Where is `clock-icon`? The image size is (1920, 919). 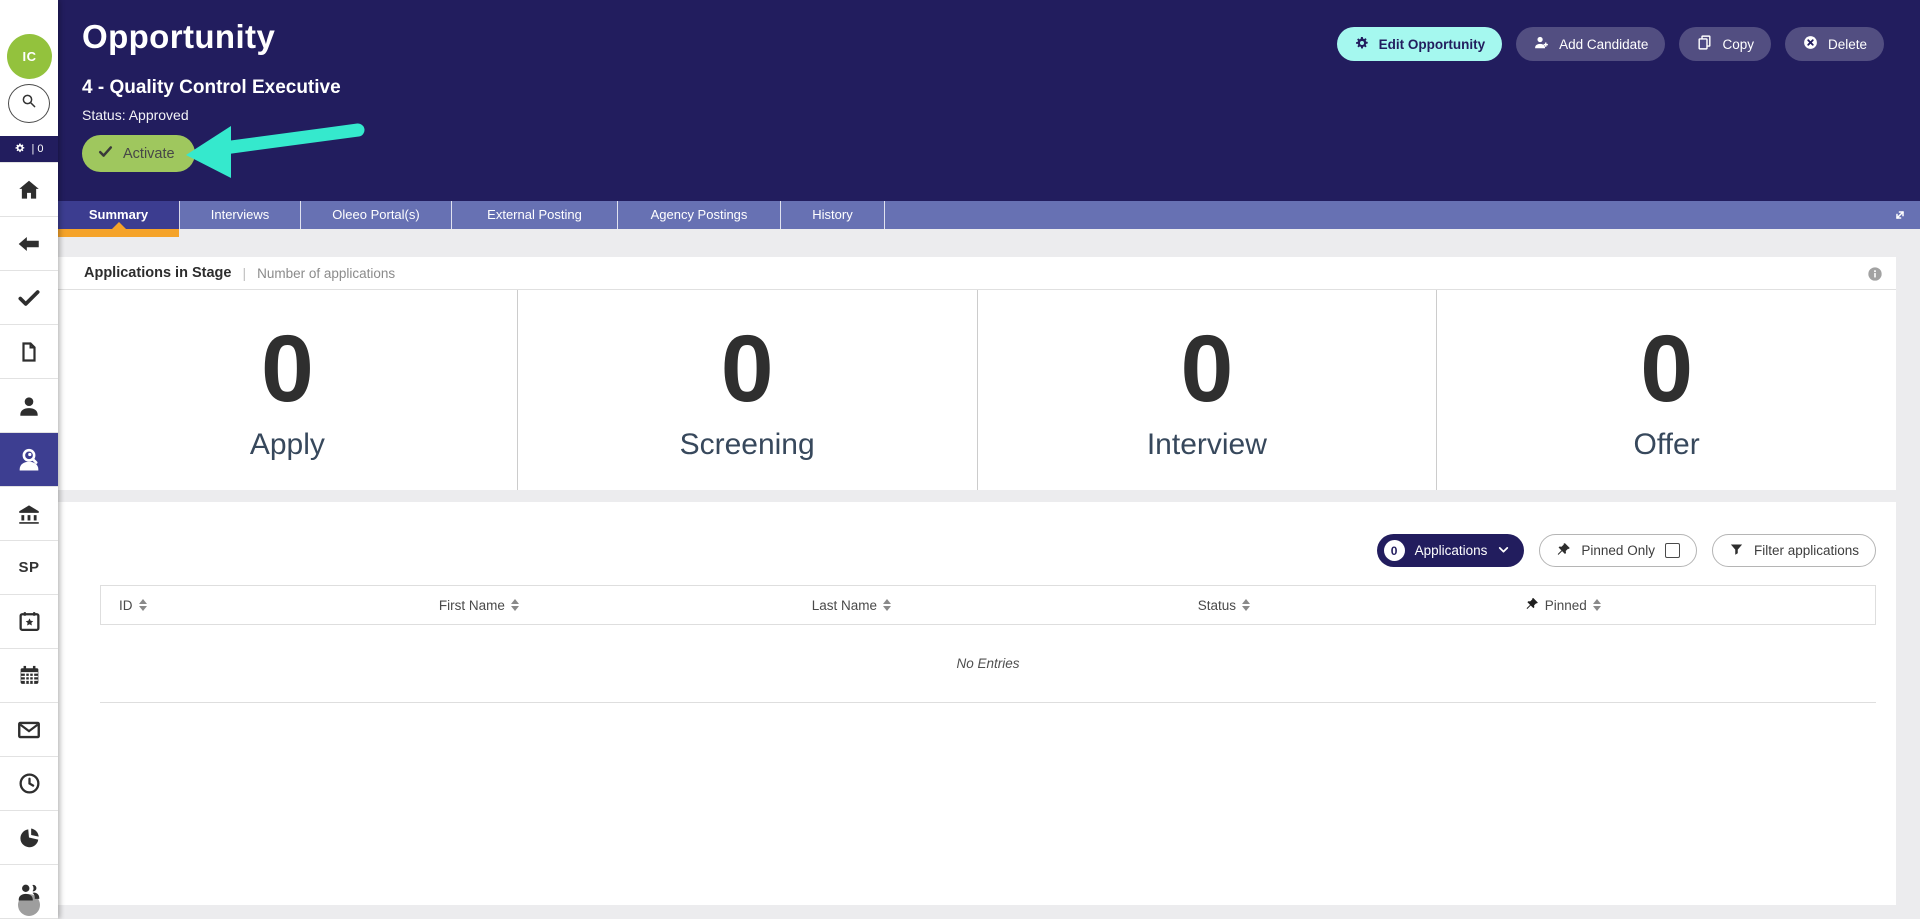 clock-icon is located at coordinates (29, 783).